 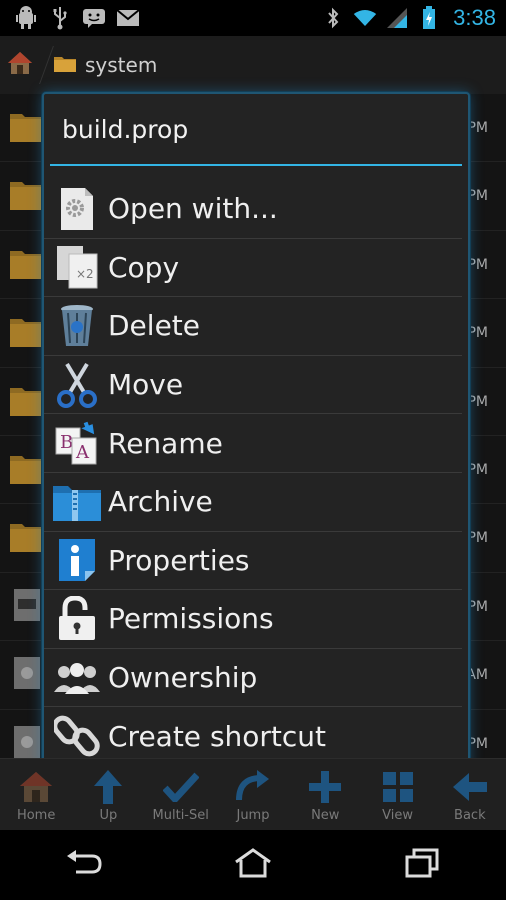 What do you see at coordinates (128, 18) in the screenshot?
I see `gmail-icon` at bounding box center [128, 18].